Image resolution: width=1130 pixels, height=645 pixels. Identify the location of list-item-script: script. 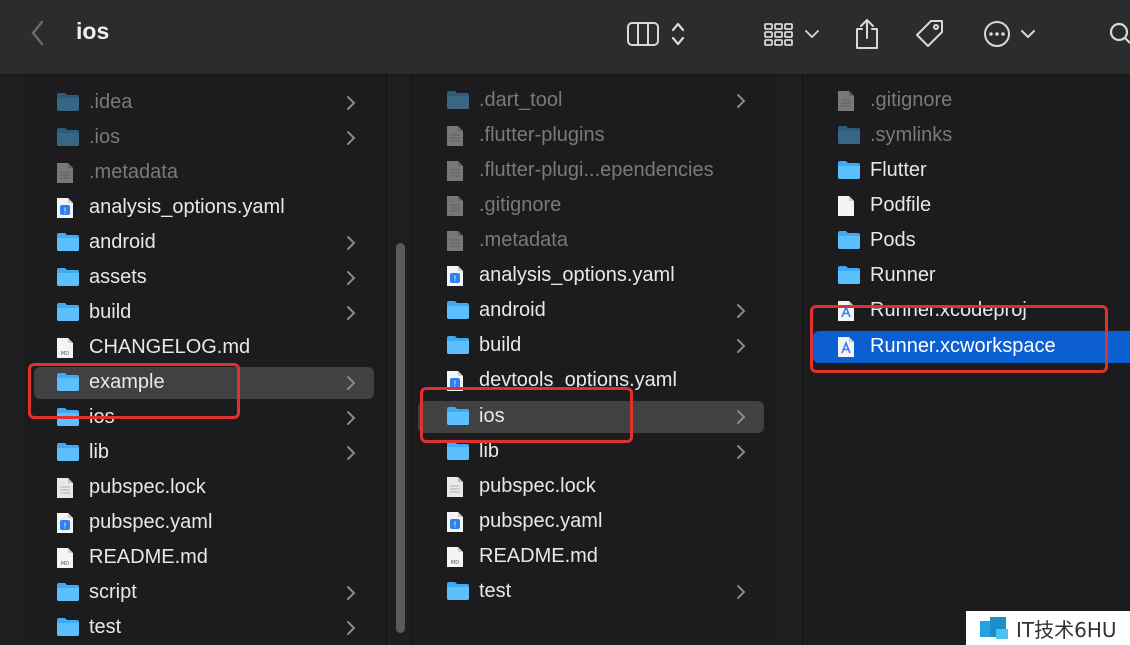
(204, 593).